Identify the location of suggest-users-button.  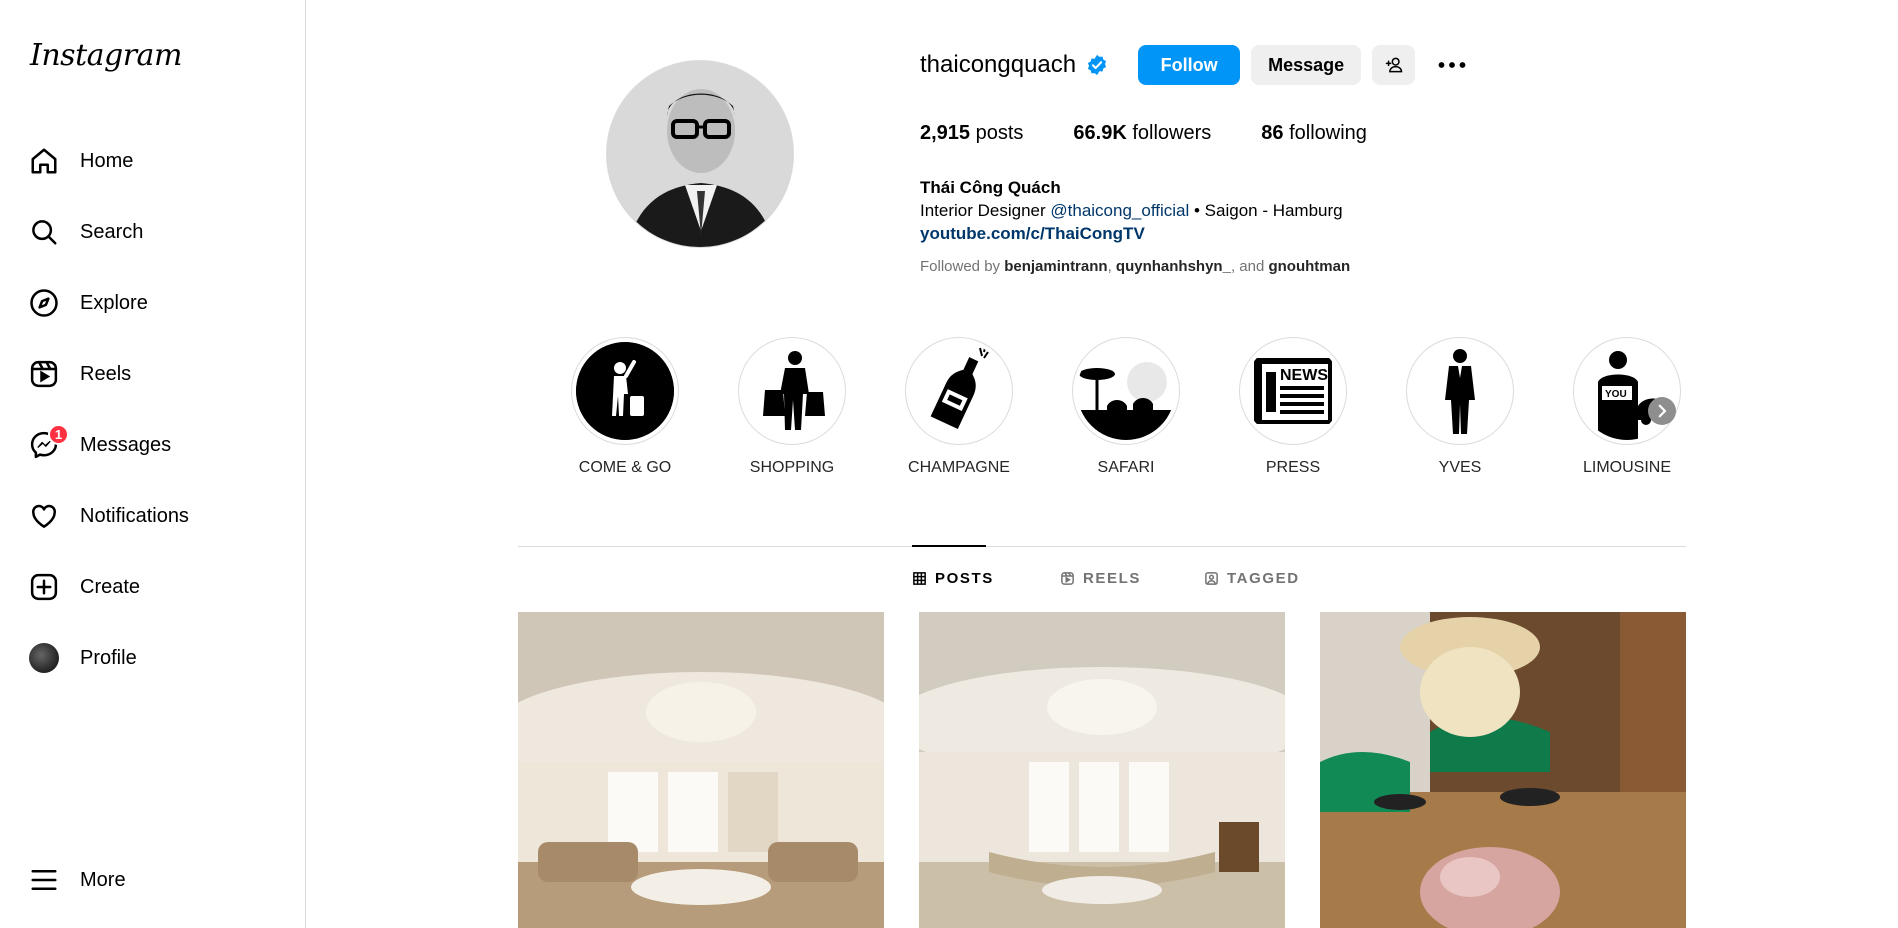
(1394, 65).